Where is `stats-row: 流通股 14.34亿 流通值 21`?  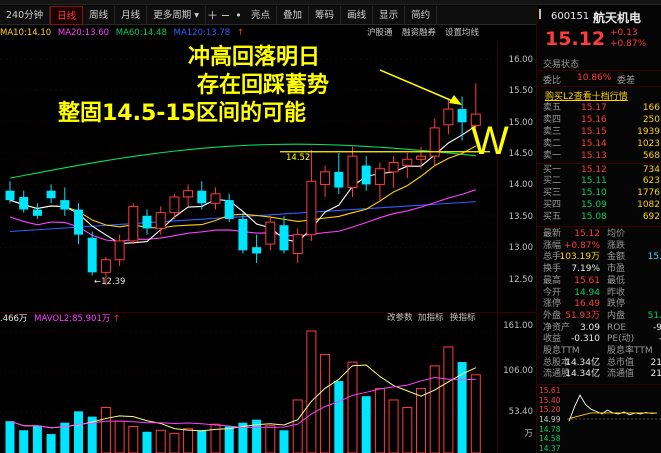 stats-row: 流通股 14.34亿 流通值 21 is located at coordinates (601, 375).